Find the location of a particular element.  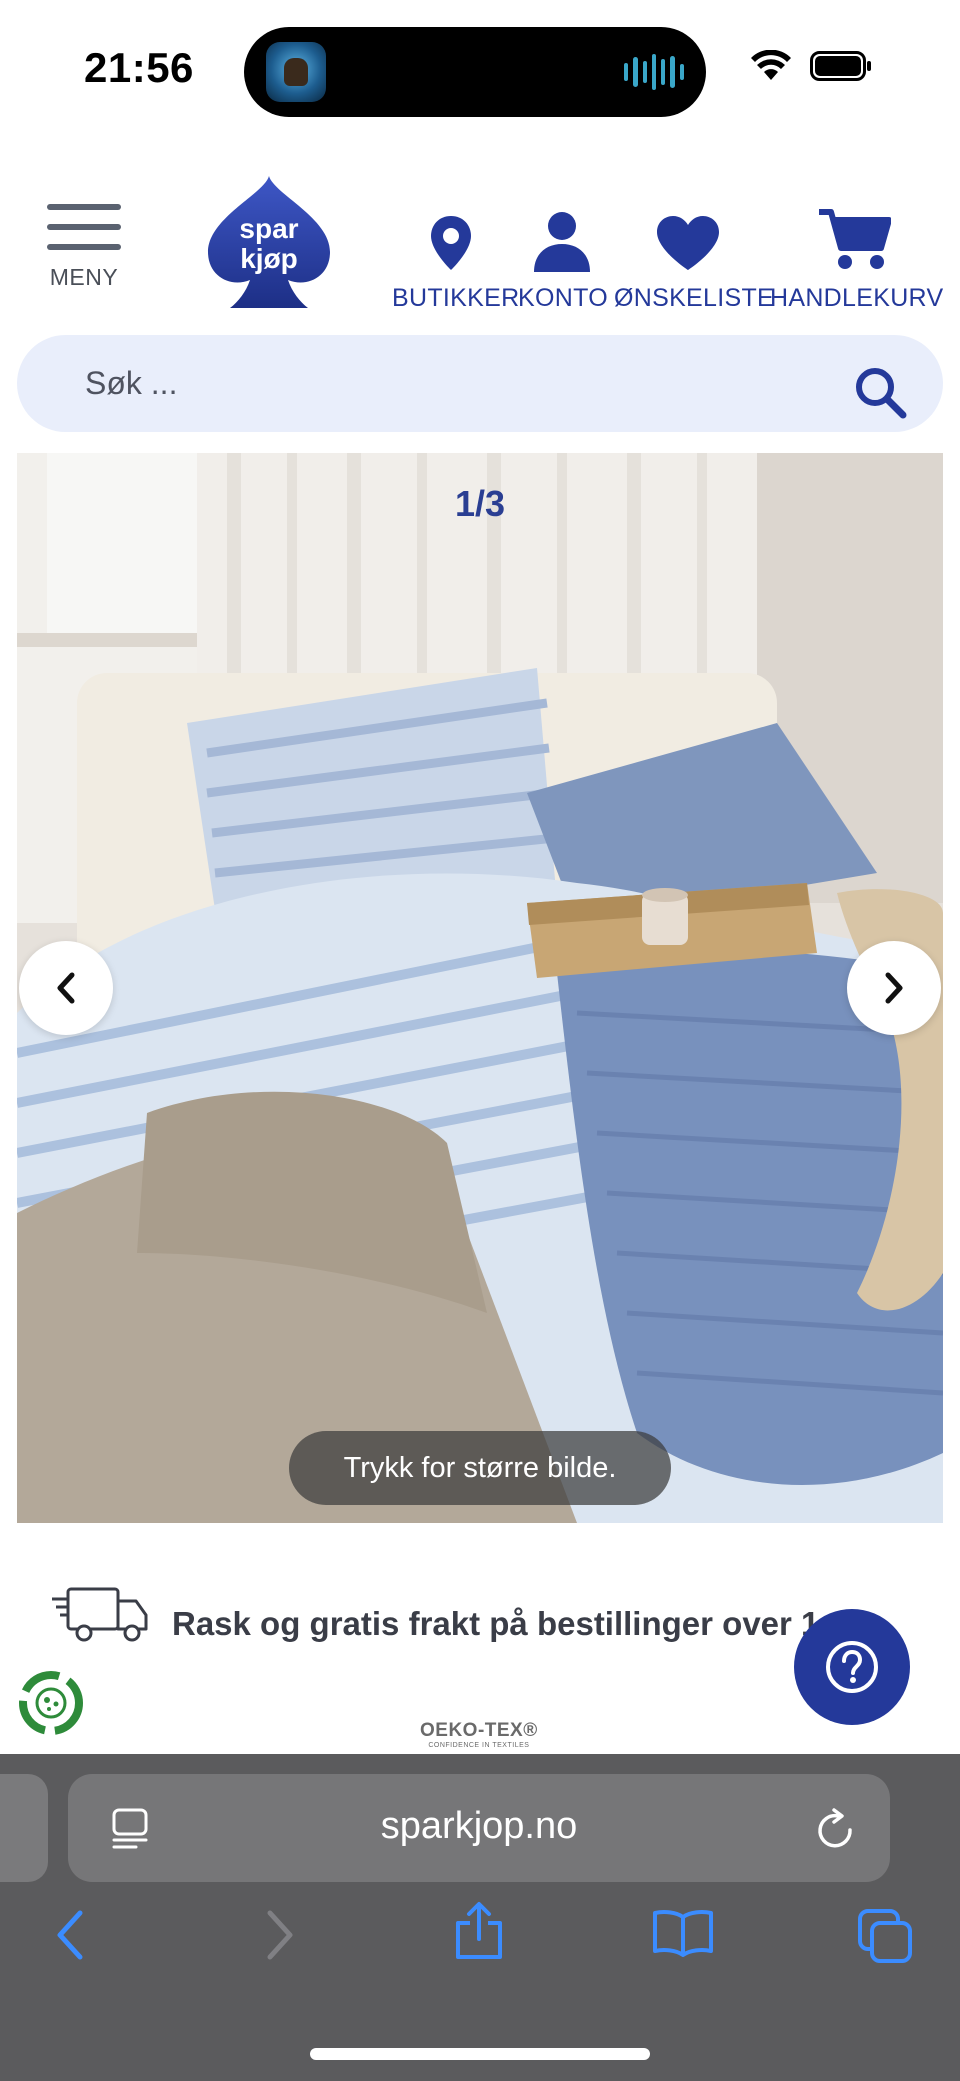

logo-text-bottom: kjøp is located at coordinates (269, 258).